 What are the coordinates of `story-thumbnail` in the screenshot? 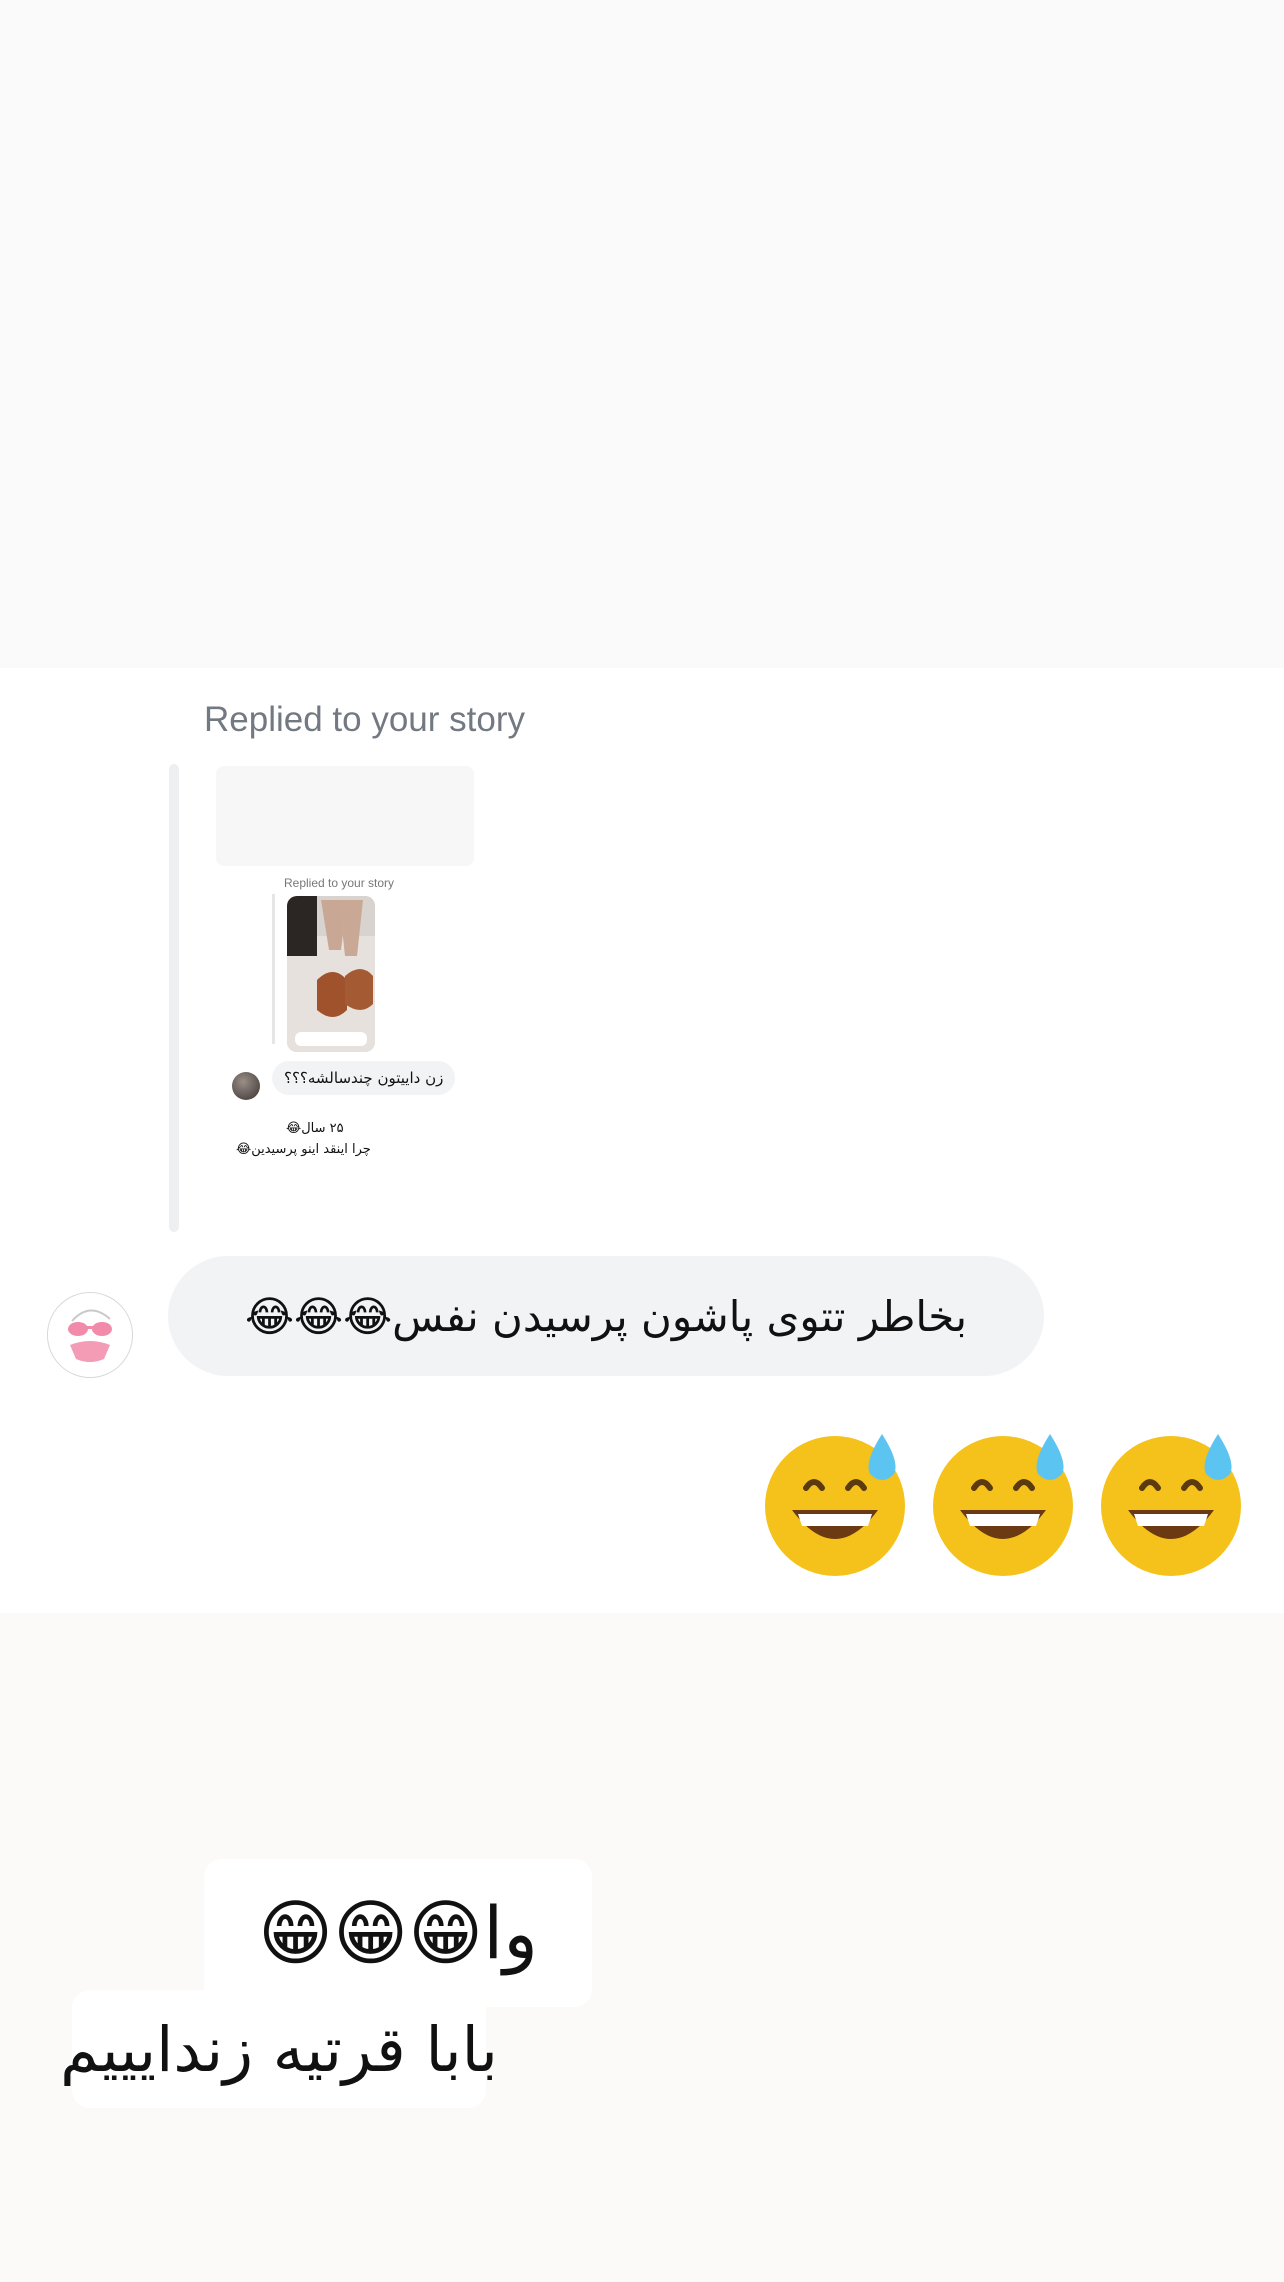 It's located at (331, 974).